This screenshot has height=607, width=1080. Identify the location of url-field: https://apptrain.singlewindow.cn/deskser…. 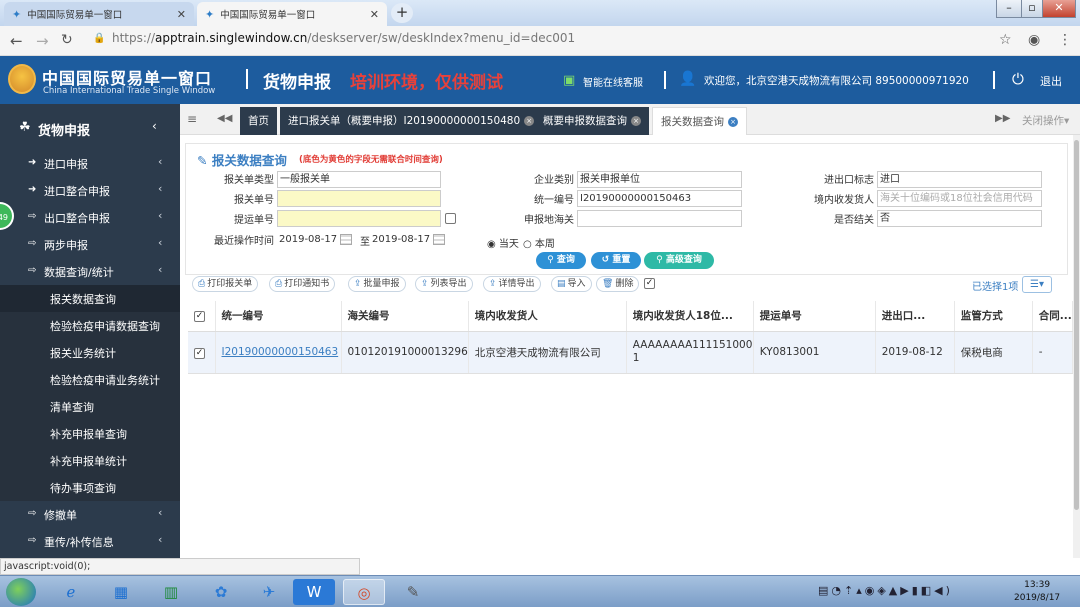
(343, 38).